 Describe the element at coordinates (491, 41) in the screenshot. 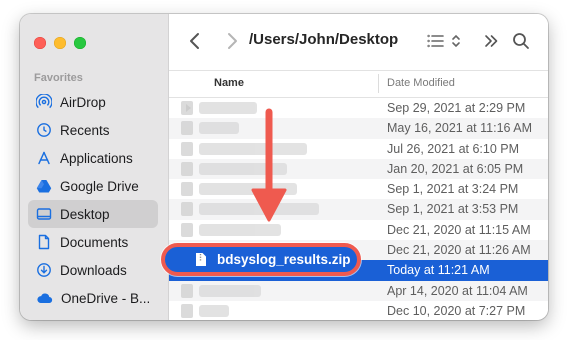

I see `chevron-double-right-icon` at that location.